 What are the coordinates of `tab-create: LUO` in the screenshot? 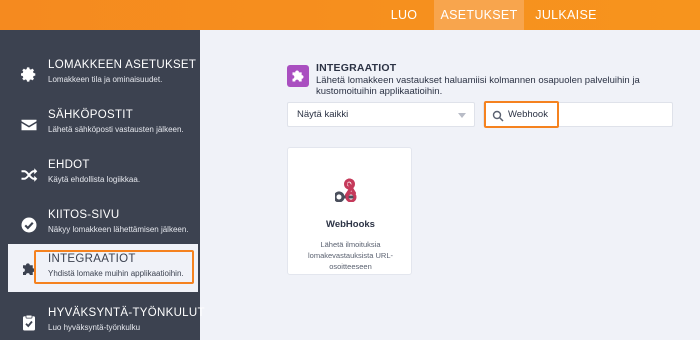 It's located at (404, 15).